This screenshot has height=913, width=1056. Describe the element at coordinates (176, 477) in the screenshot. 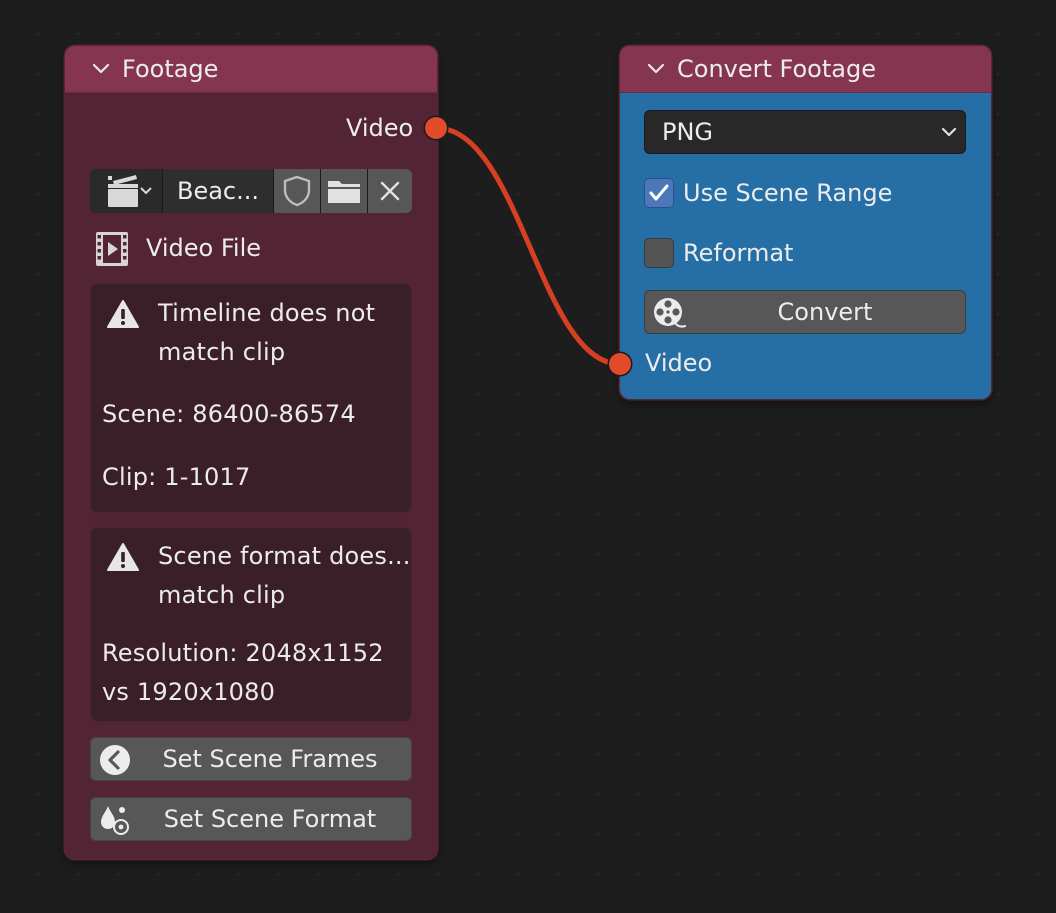

I see `clip-range-text: Clip: 1-1017` at that location.